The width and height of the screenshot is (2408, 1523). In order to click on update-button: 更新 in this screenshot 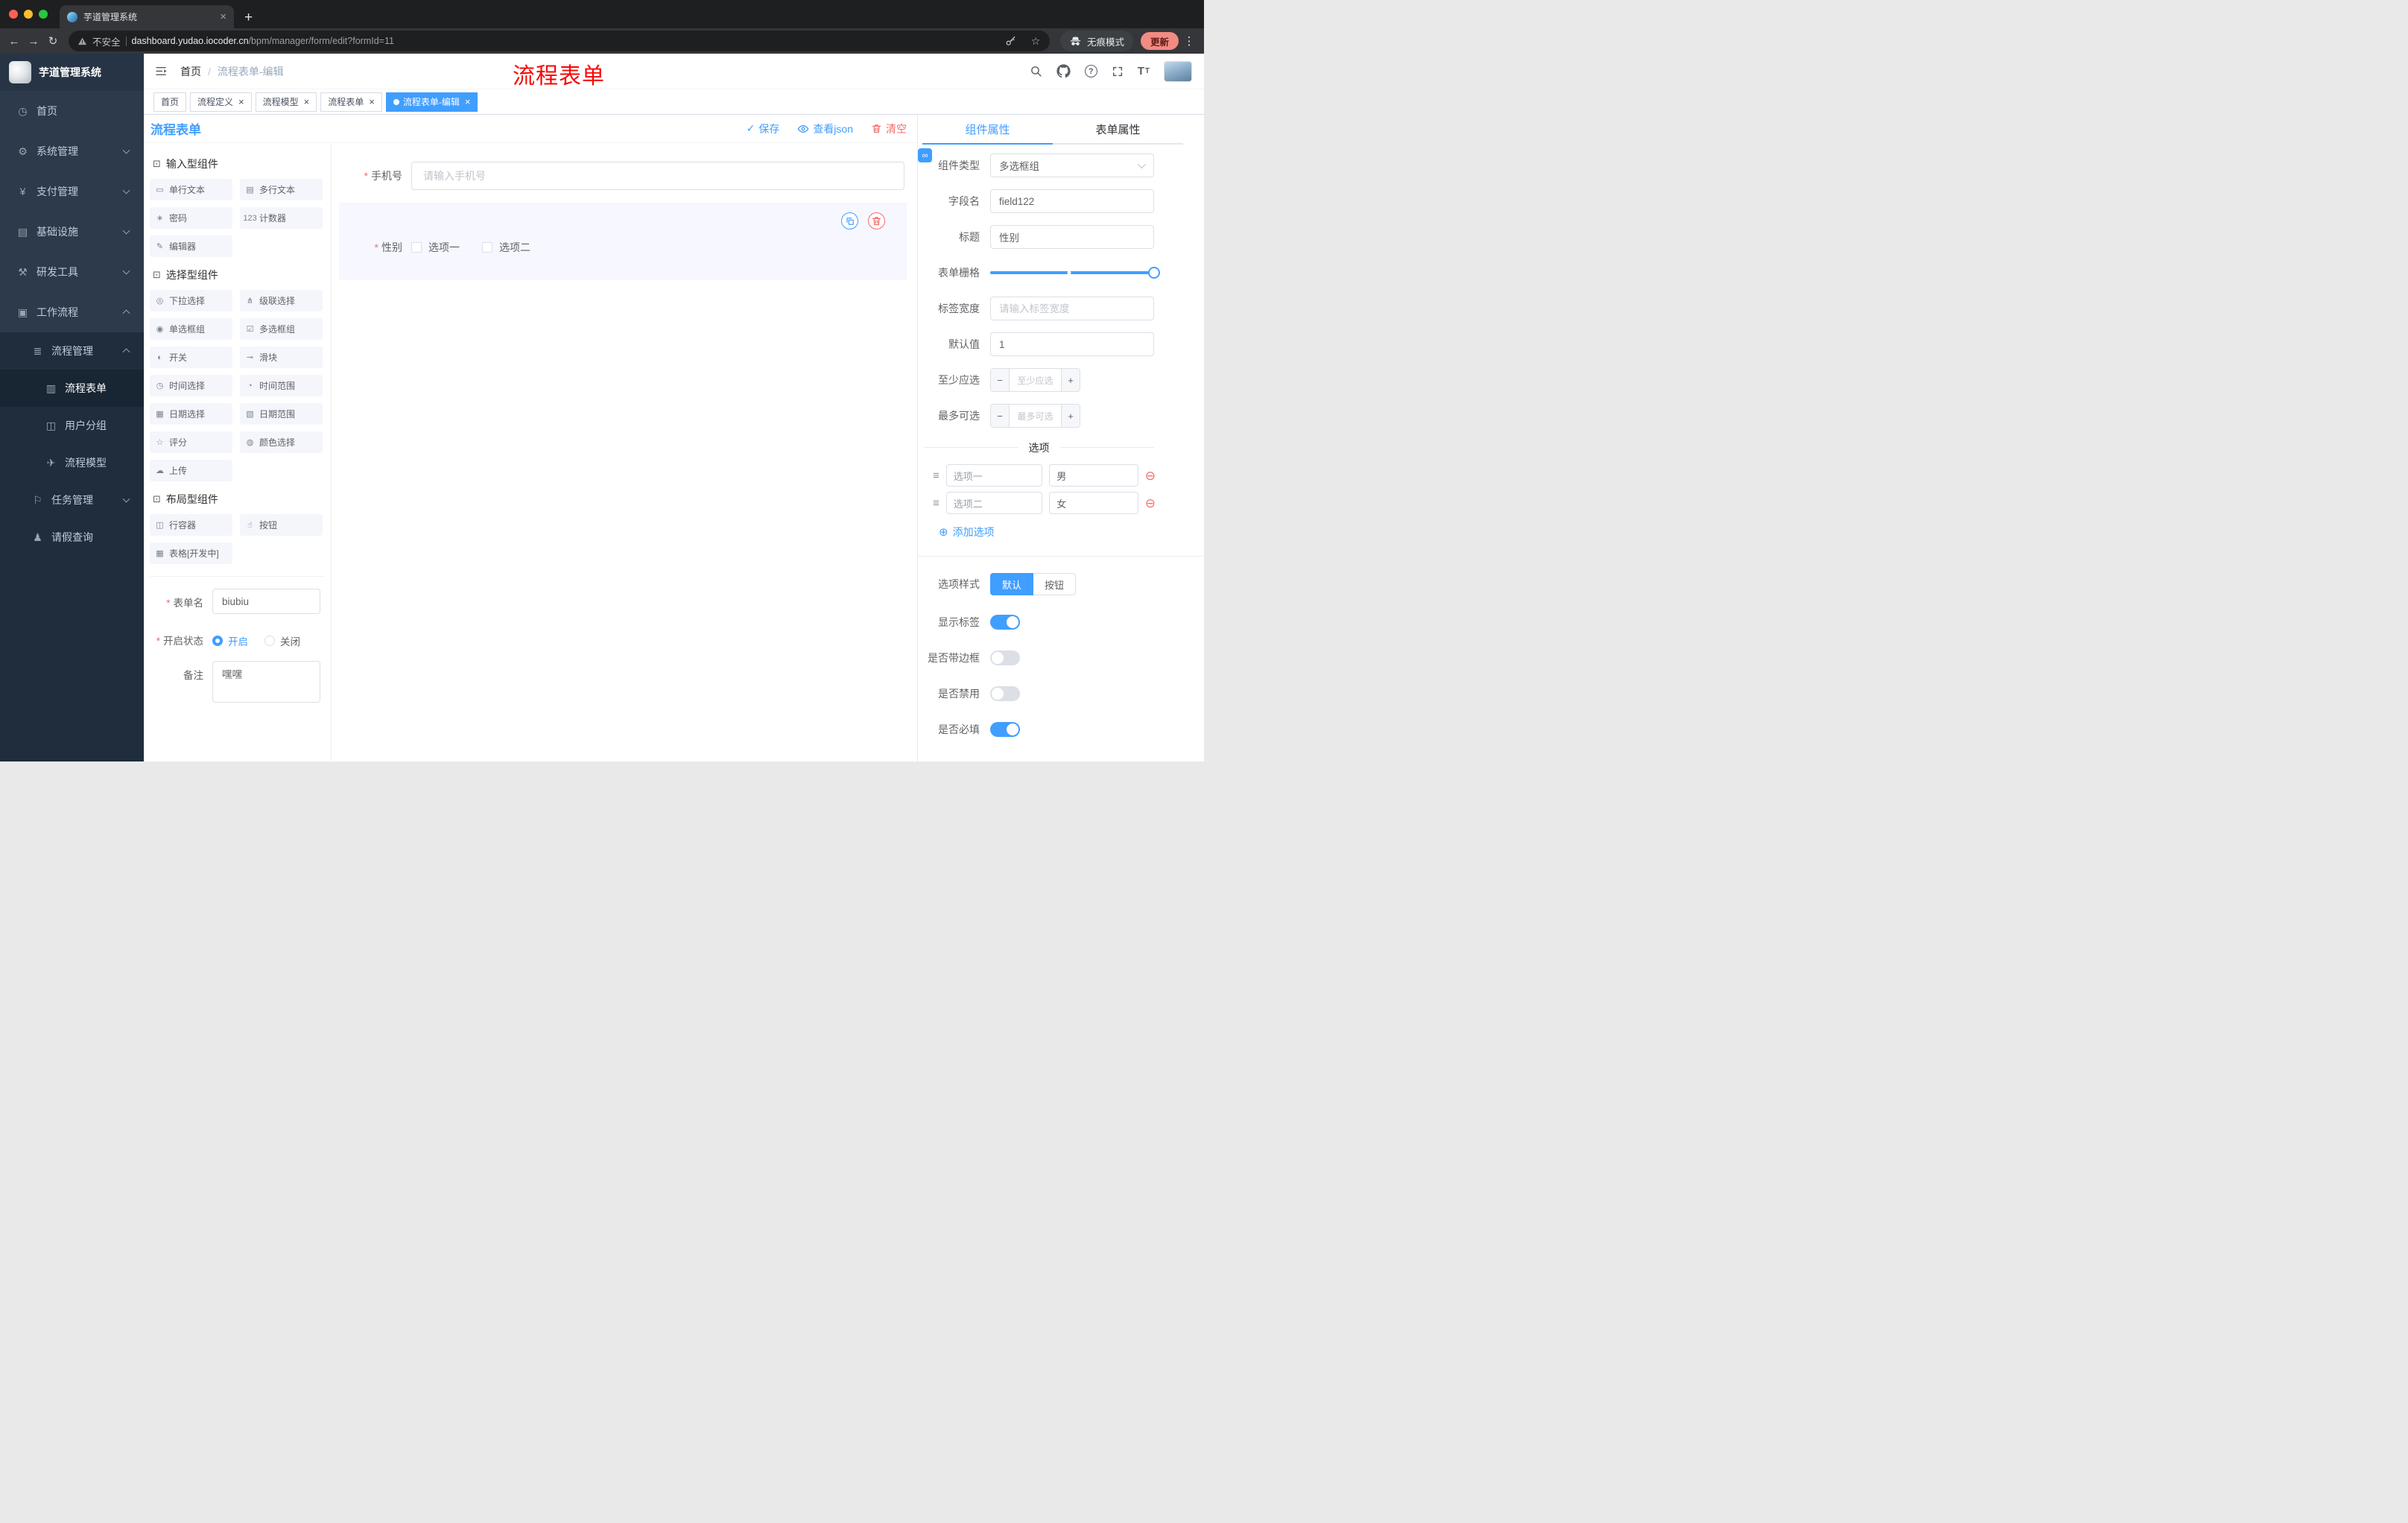, I will do `click(1159, 41)`.